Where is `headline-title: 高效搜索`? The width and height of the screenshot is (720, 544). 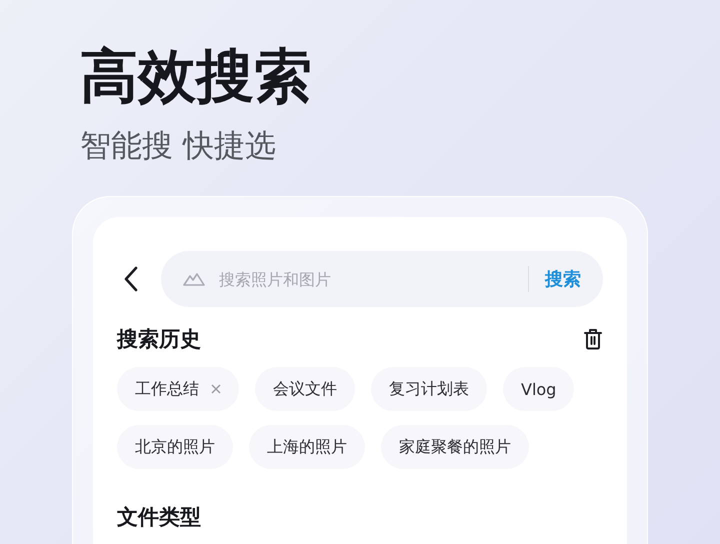 headline-title: 高效搜索 is located at coordinates (196, 76).